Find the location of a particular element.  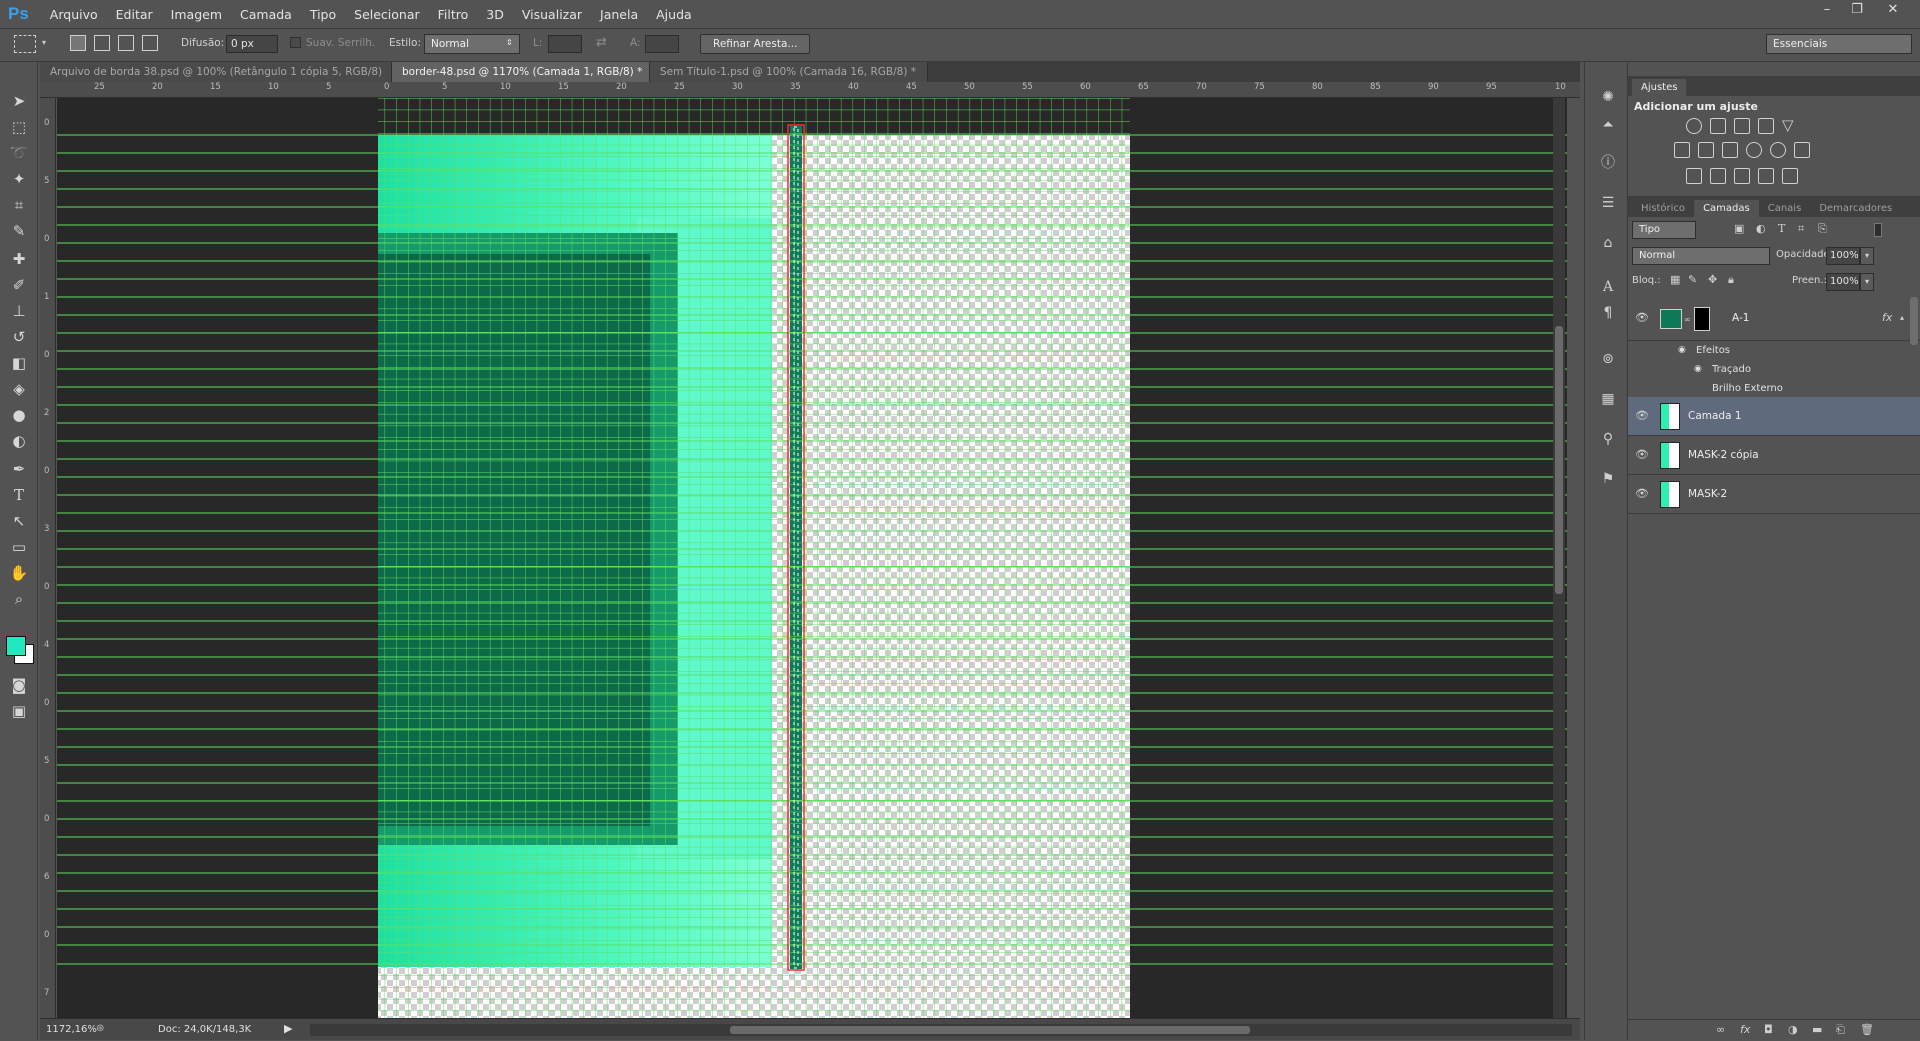

add-selection-icon is located at coordinates (102, 43).